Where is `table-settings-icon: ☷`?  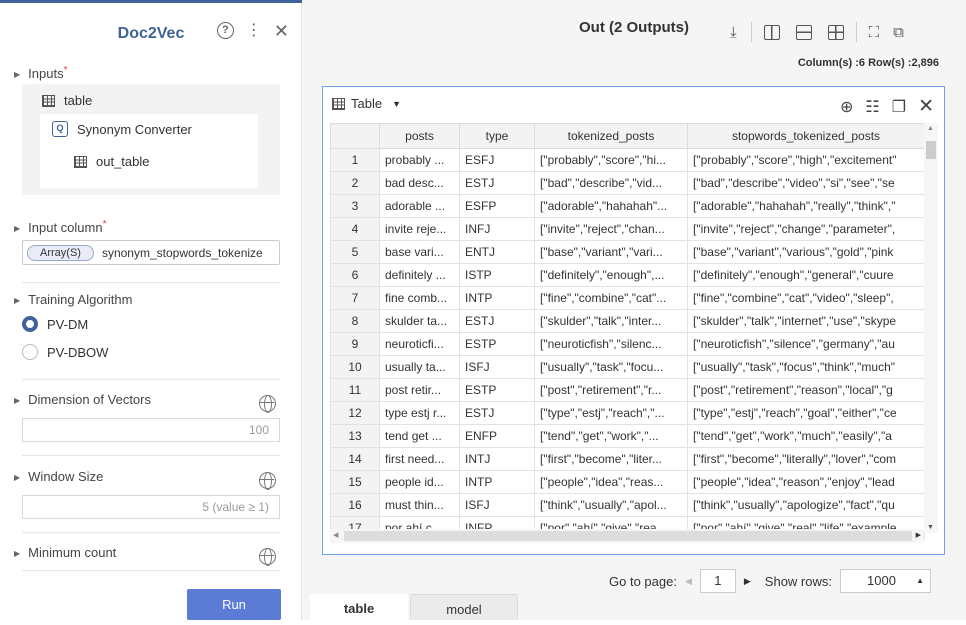
table-settings-icon: ☷ is located at coordinates (872, 107).